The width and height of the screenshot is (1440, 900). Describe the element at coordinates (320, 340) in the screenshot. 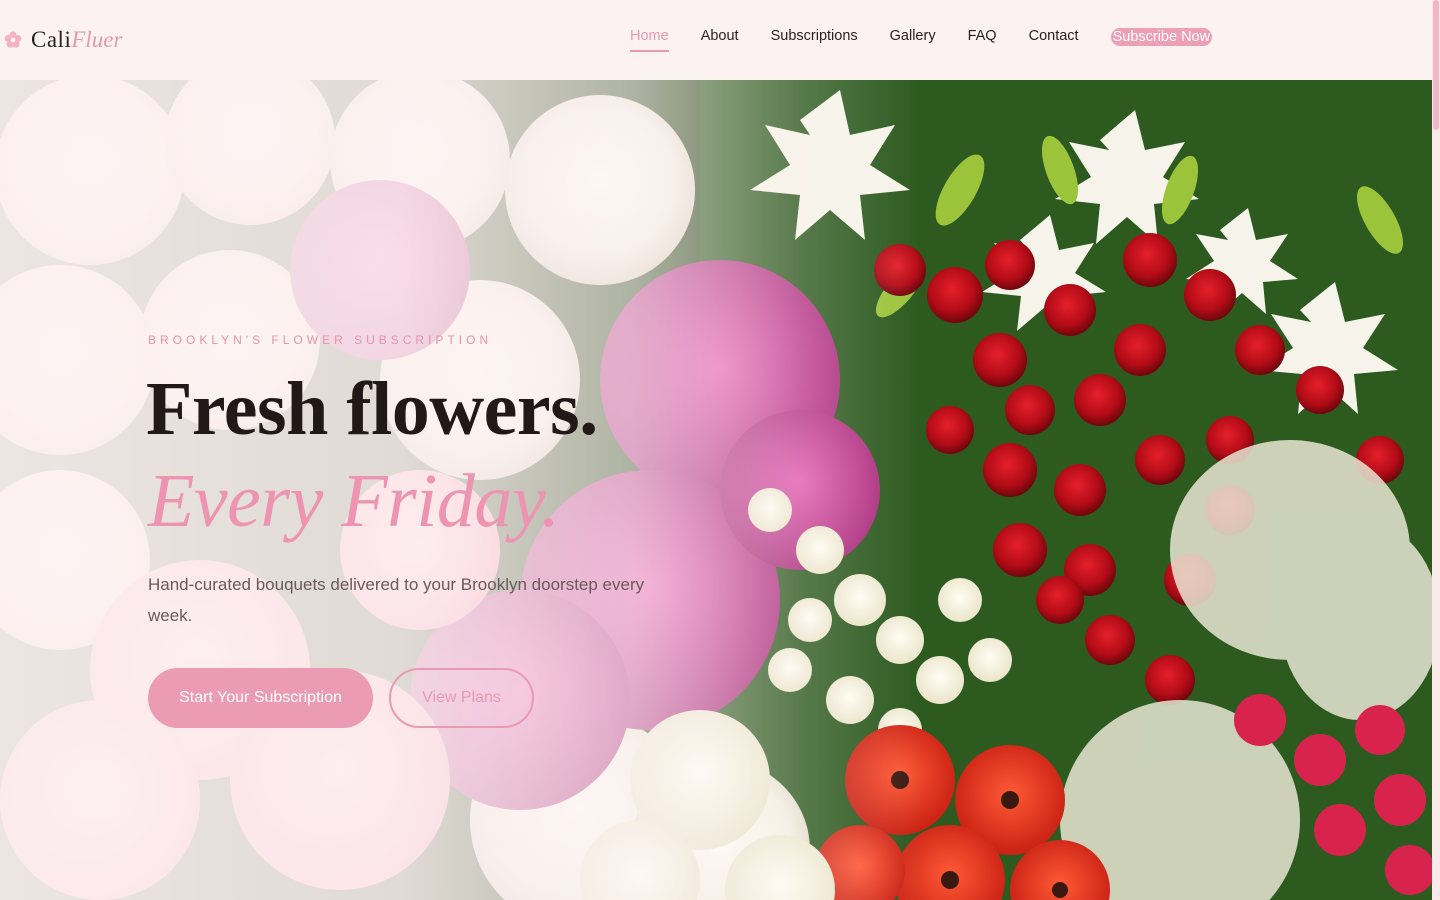

I see `hero-eyebrow: Brooklyn's Flower Subscription` at that location.